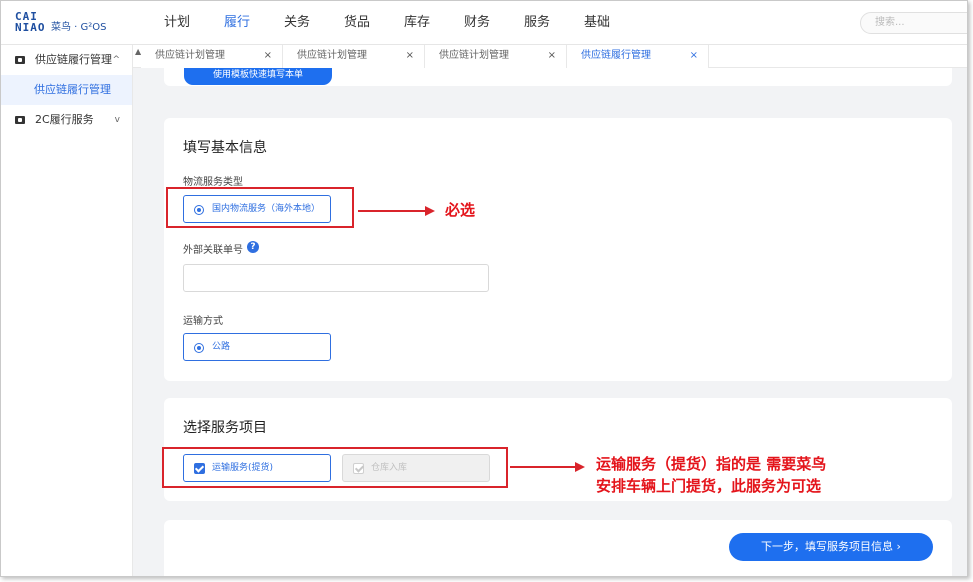 The width and height of the screenshot is (973, 582). I want to click on tab-plan-1: 供应链计划管理 ×, so click(212, 56).